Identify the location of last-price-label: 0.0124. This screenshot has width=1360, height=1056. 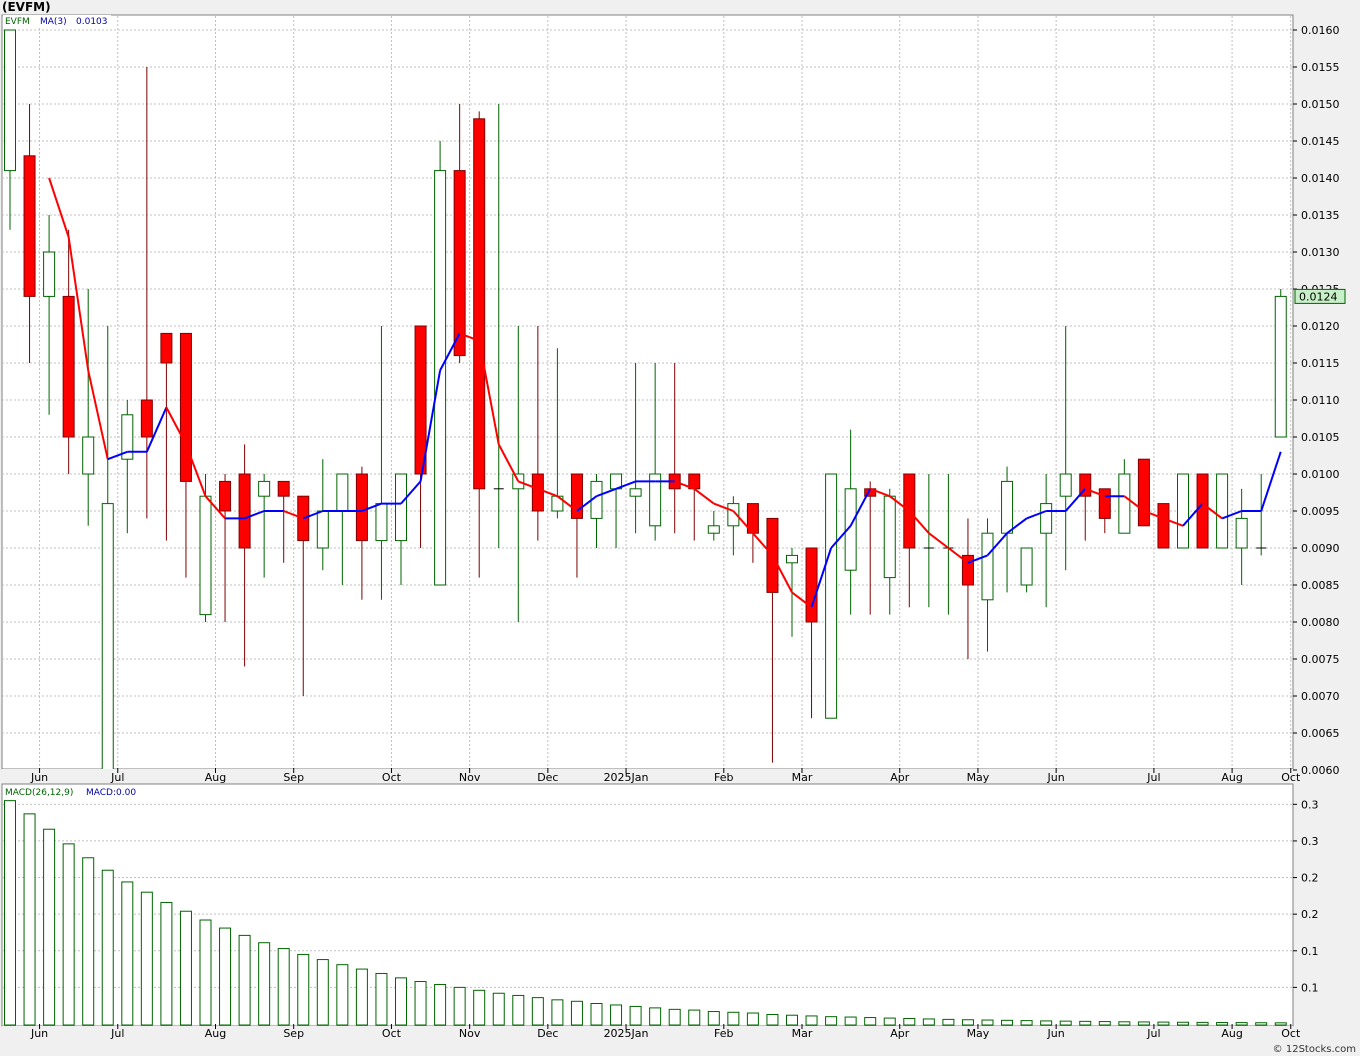
(1318, 296).